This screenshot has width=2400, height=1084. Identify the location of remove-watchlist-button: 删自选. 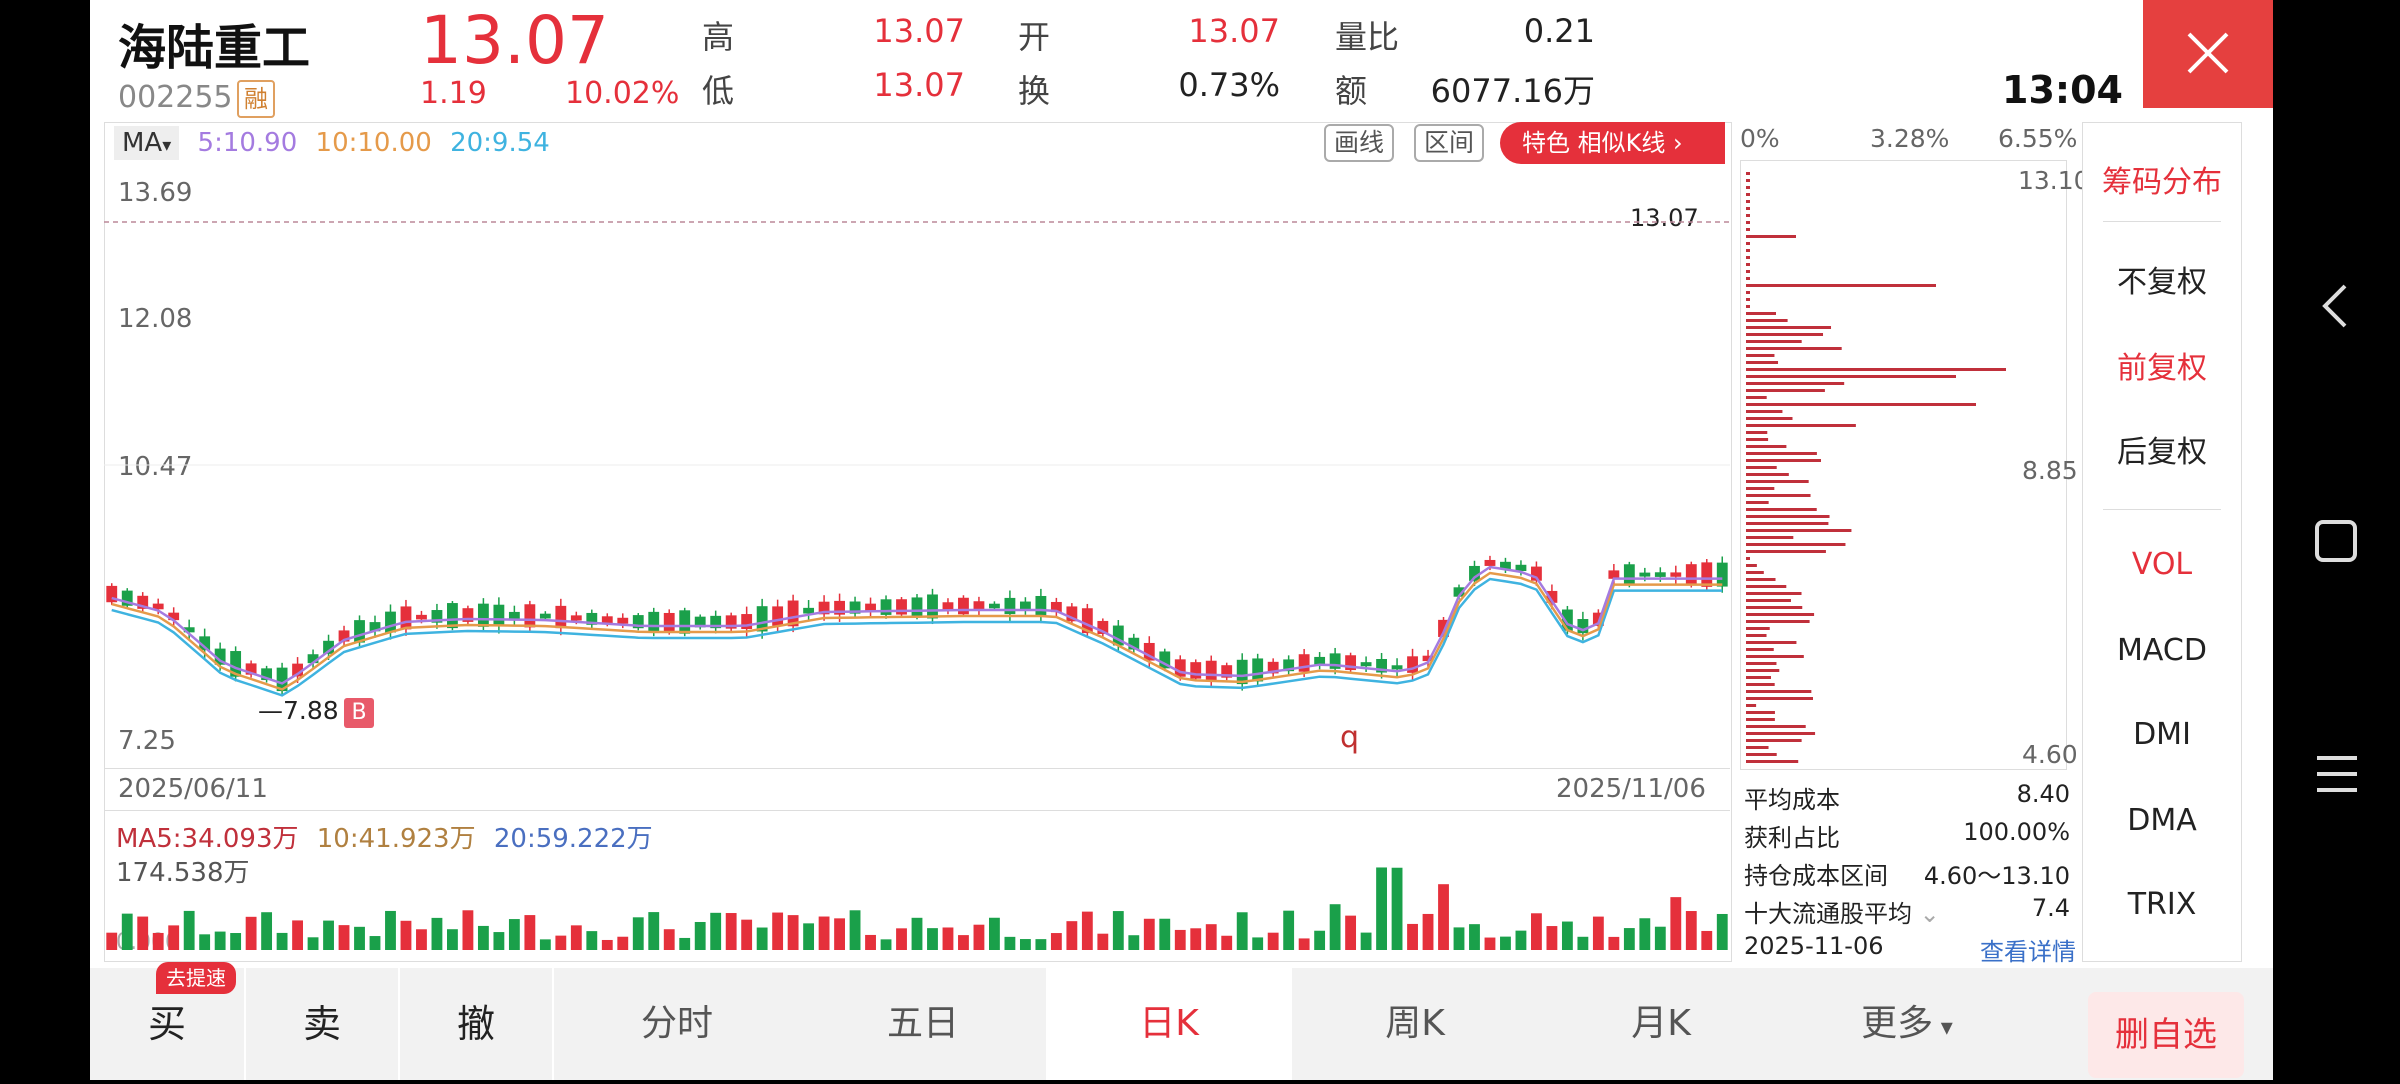
(2166, 1035).